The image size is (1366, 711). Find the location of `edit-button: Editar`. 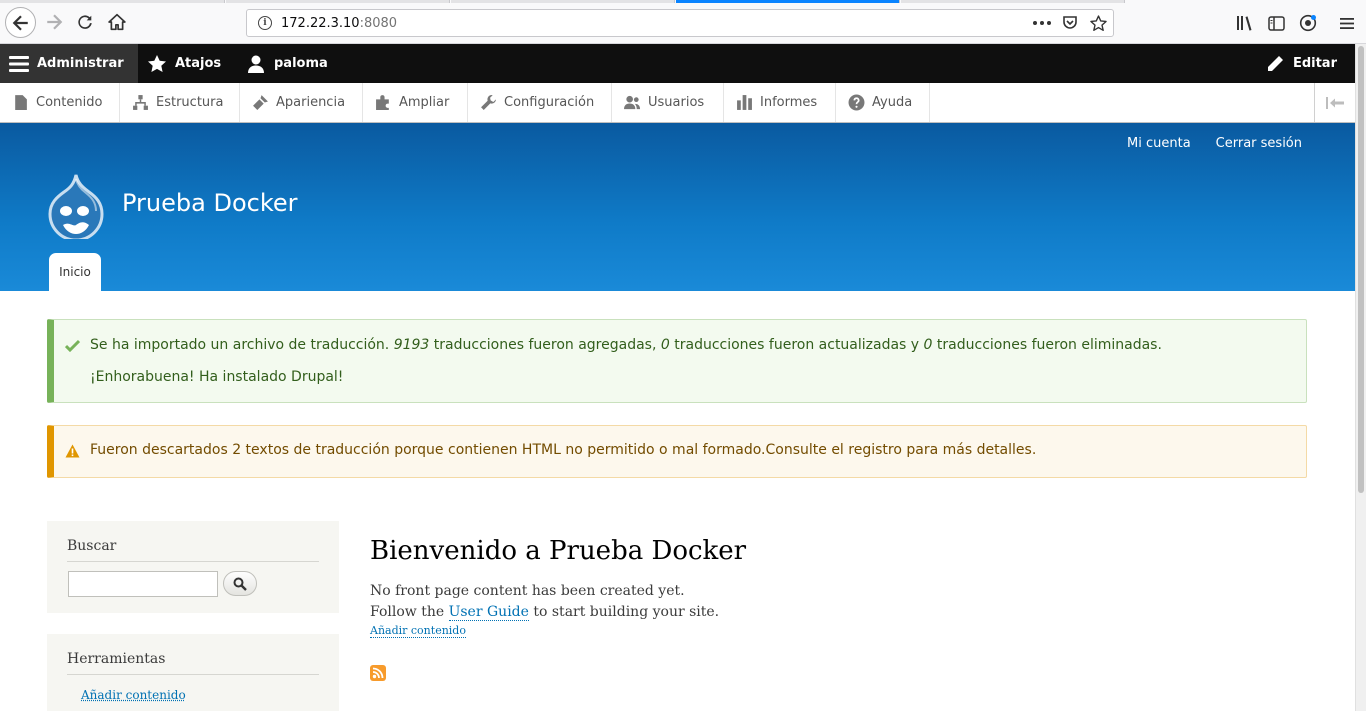

edit-button: Editar is located at coordinates (1301, 63).